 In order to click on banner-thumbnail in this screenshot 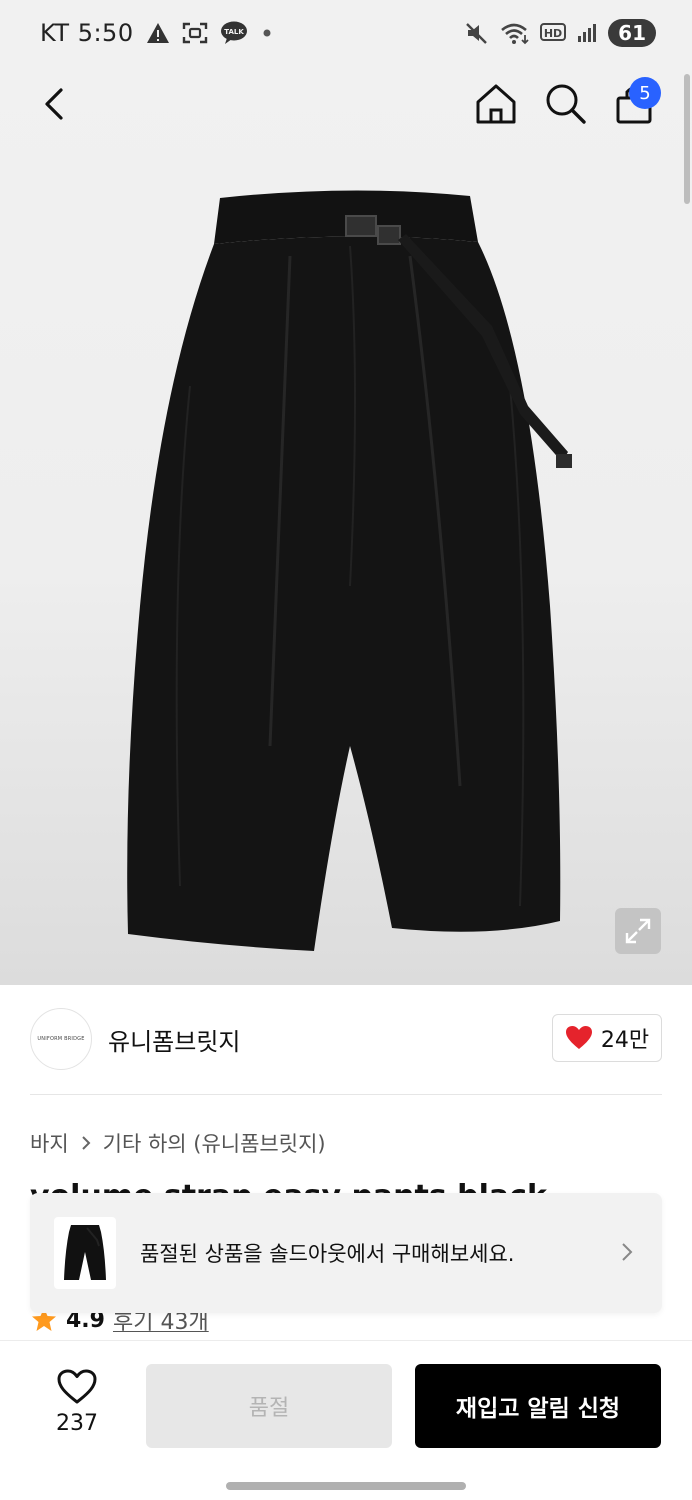, I will do `click(85, 1253)`.